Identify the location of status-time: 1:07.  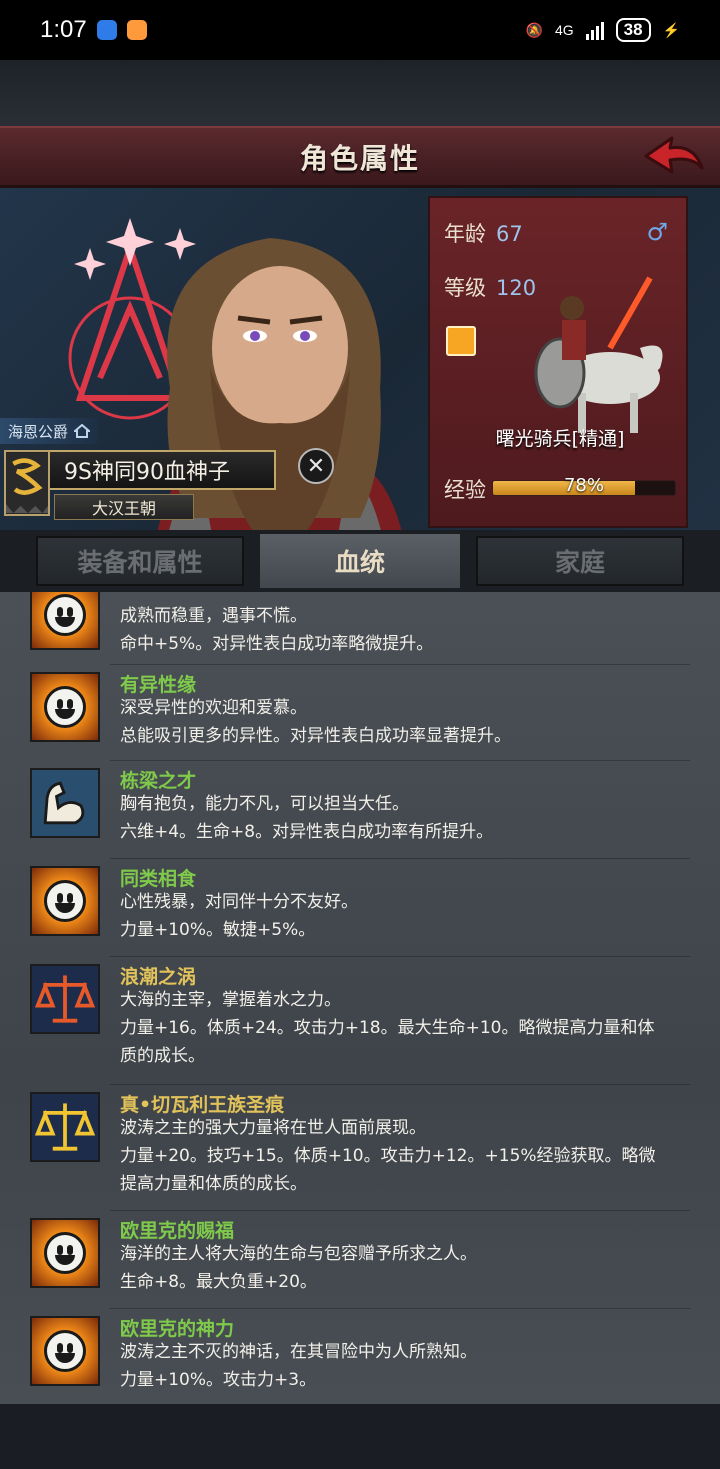
(63, 29).